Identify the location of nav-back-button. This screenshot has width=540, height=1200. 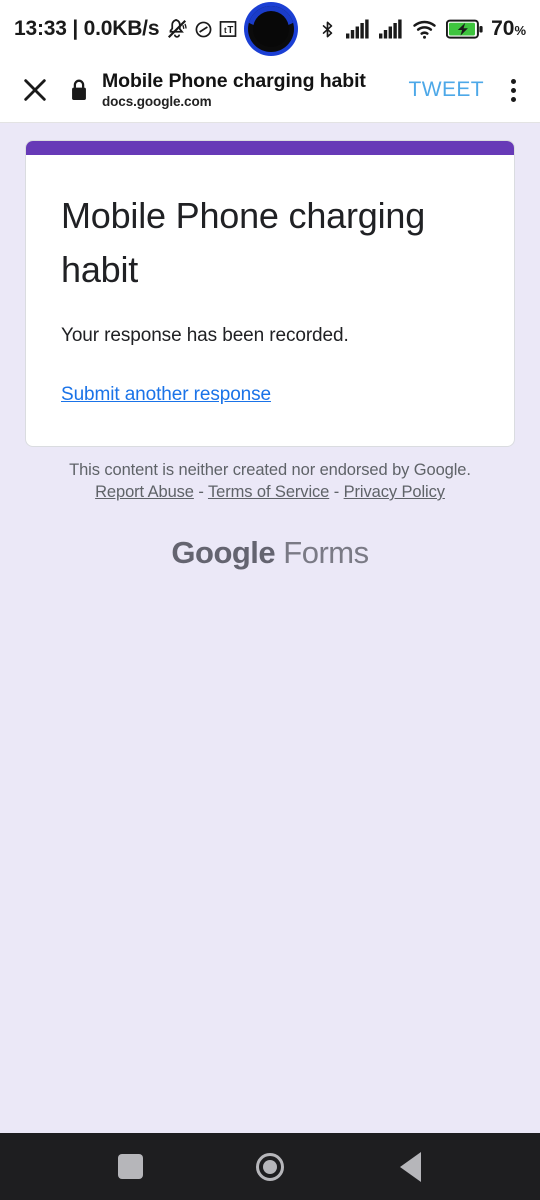
(410, 1167).